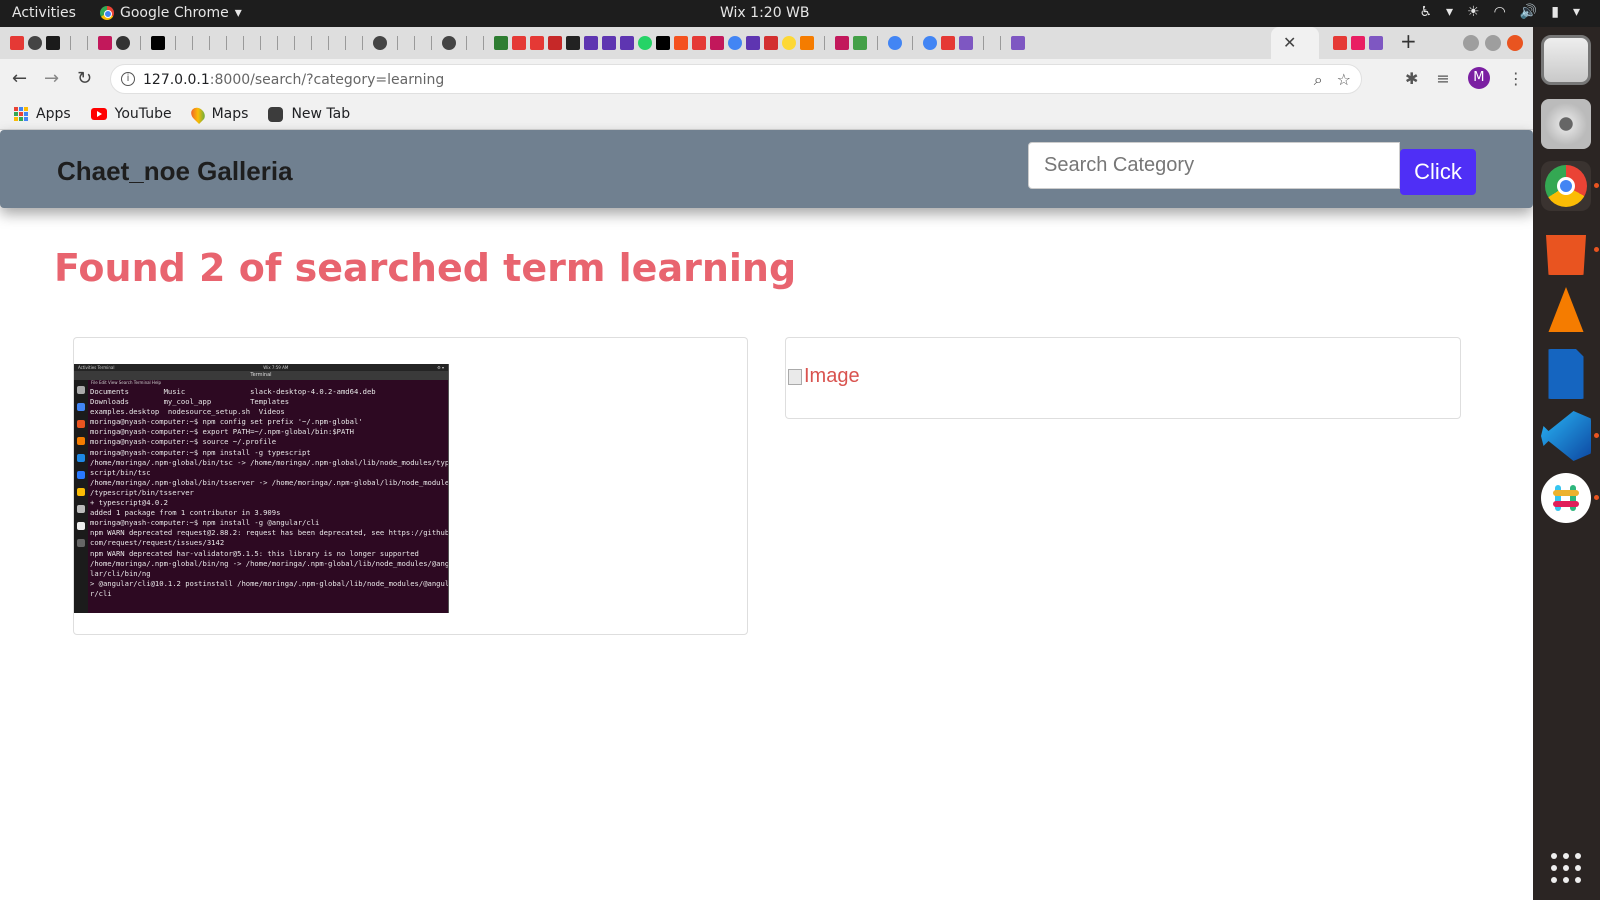 The width and height of the screenshot is (1600, 900). I want to click on writer-icon, so click(1566, 374).